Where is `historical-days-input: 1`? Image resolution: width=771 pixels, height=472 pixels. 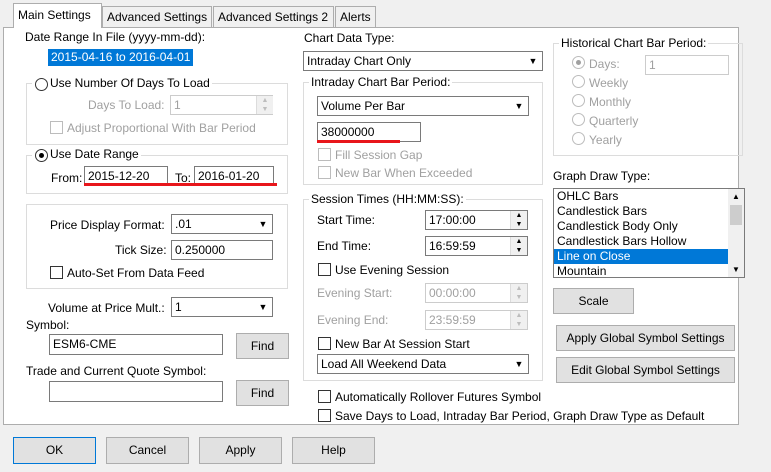 historical-days-input: 1 is located at coordinates (687, 65).